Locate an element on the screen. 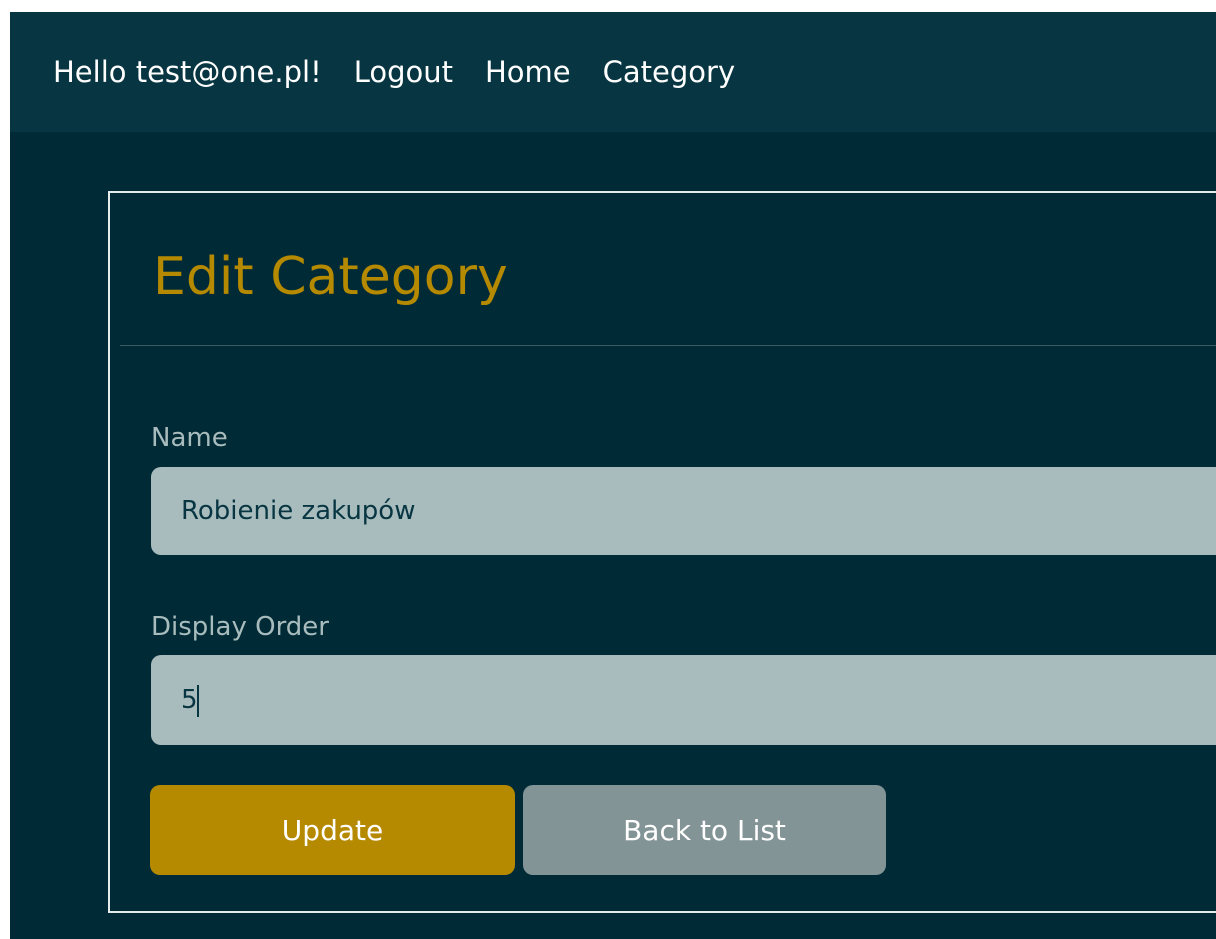 The width and height of the screenshot is (1216, 939). navbar: Hello test@one.pl! Logout Home Category is located at coordinates (613, 72).